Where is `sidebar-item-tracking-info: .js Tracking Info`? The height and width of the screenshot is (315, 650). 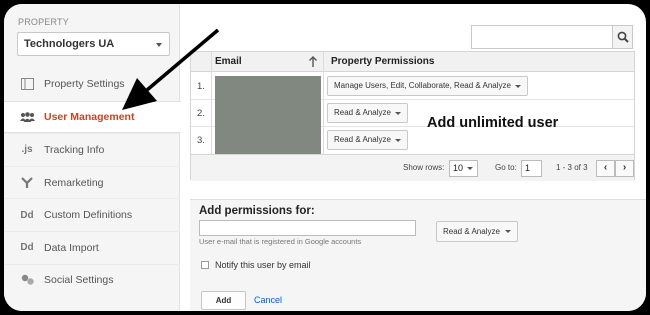
sidebar-item-tracking-info: .js Tracking Info is located at coordinates (92, 149).